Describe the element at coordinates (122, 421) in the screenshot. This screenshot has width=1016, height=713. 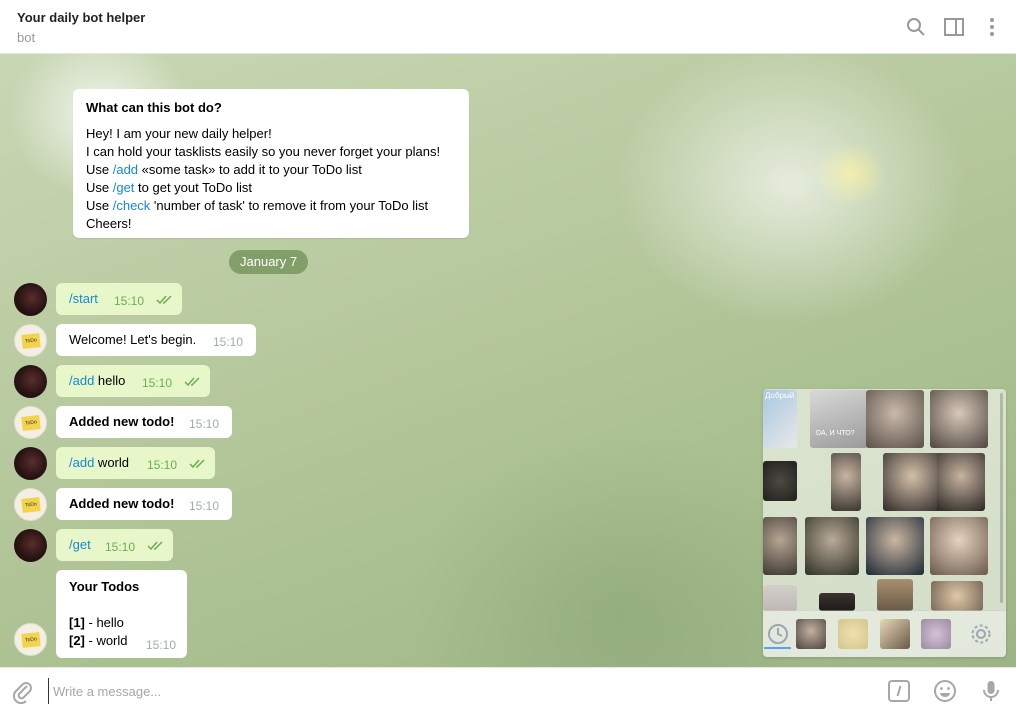
I see `message-text: Added new todo!` at that location.